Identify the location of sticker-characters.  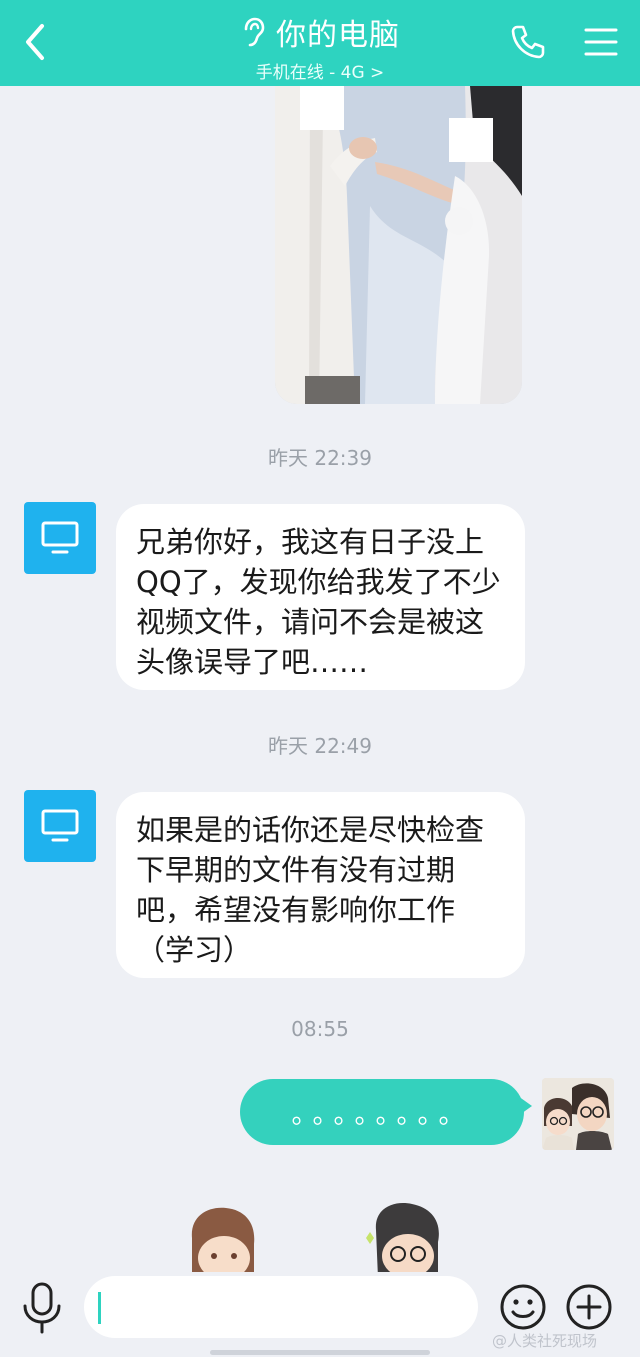
(320, 1238).